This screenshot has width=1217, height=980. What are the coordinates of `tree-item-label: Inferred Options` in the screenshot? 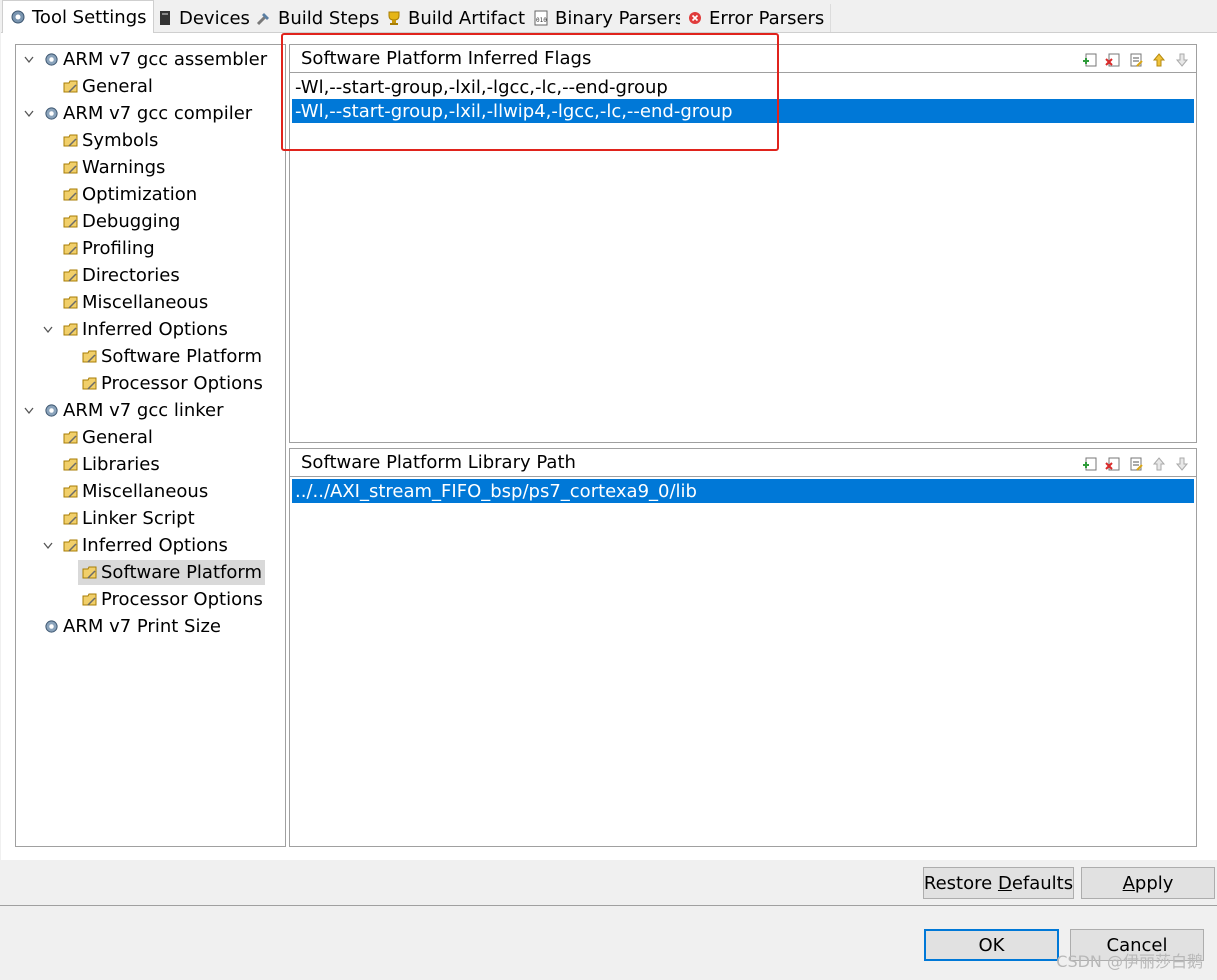 It's located at (155, 545).